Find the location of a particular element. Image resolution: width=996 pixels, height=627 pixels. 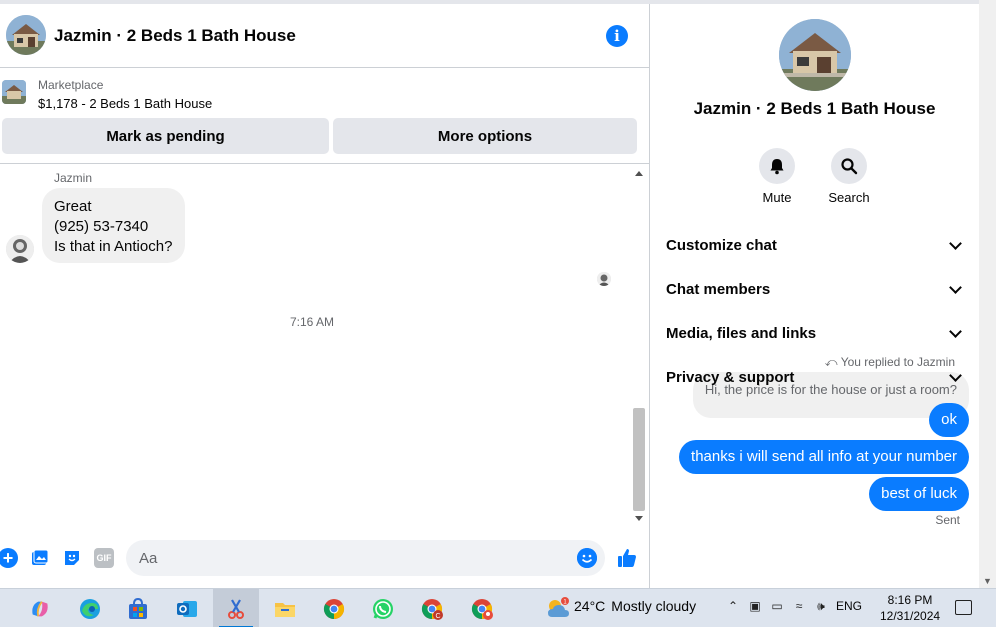

whatsapp-icon is located at coordinates (383, 608).